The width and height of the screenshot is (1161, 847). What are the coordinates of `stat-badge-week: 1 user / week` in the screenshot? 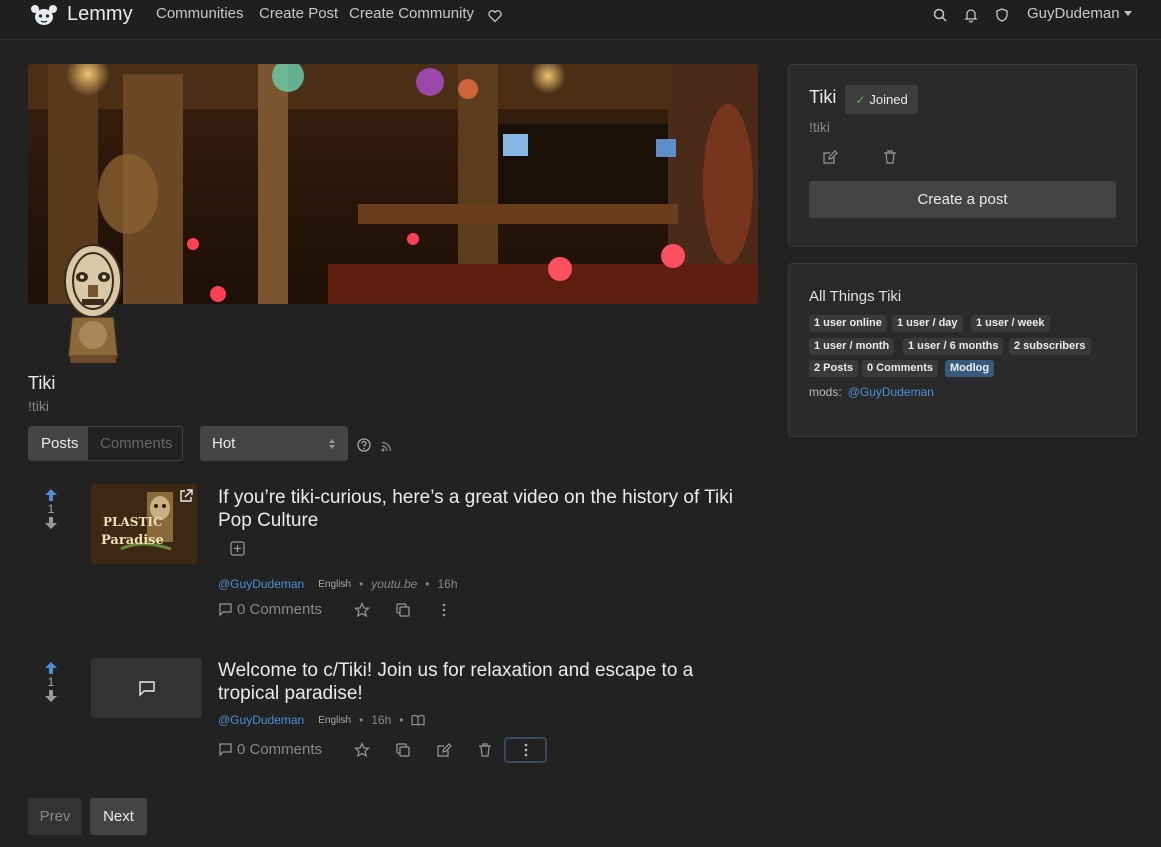 It's located at (1010, 323).